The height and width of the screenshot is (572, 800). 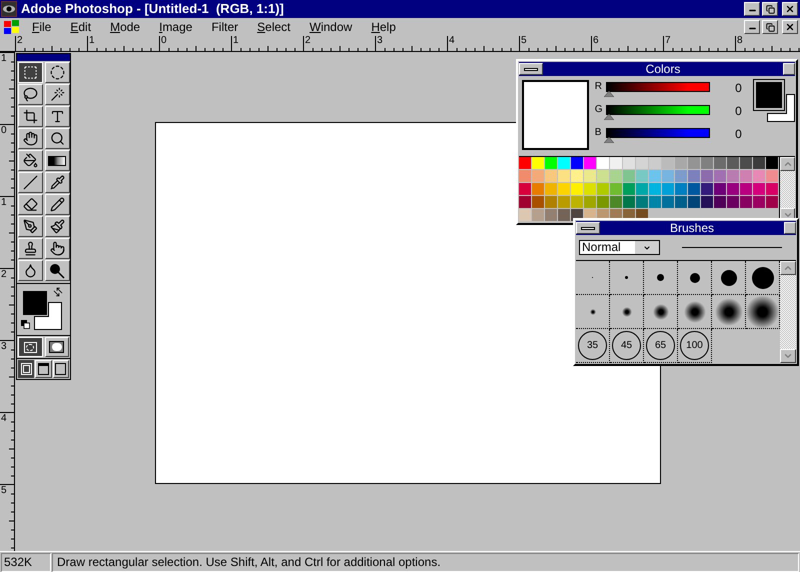 I want to click on menu-item: File, so click(x=42, y=27).